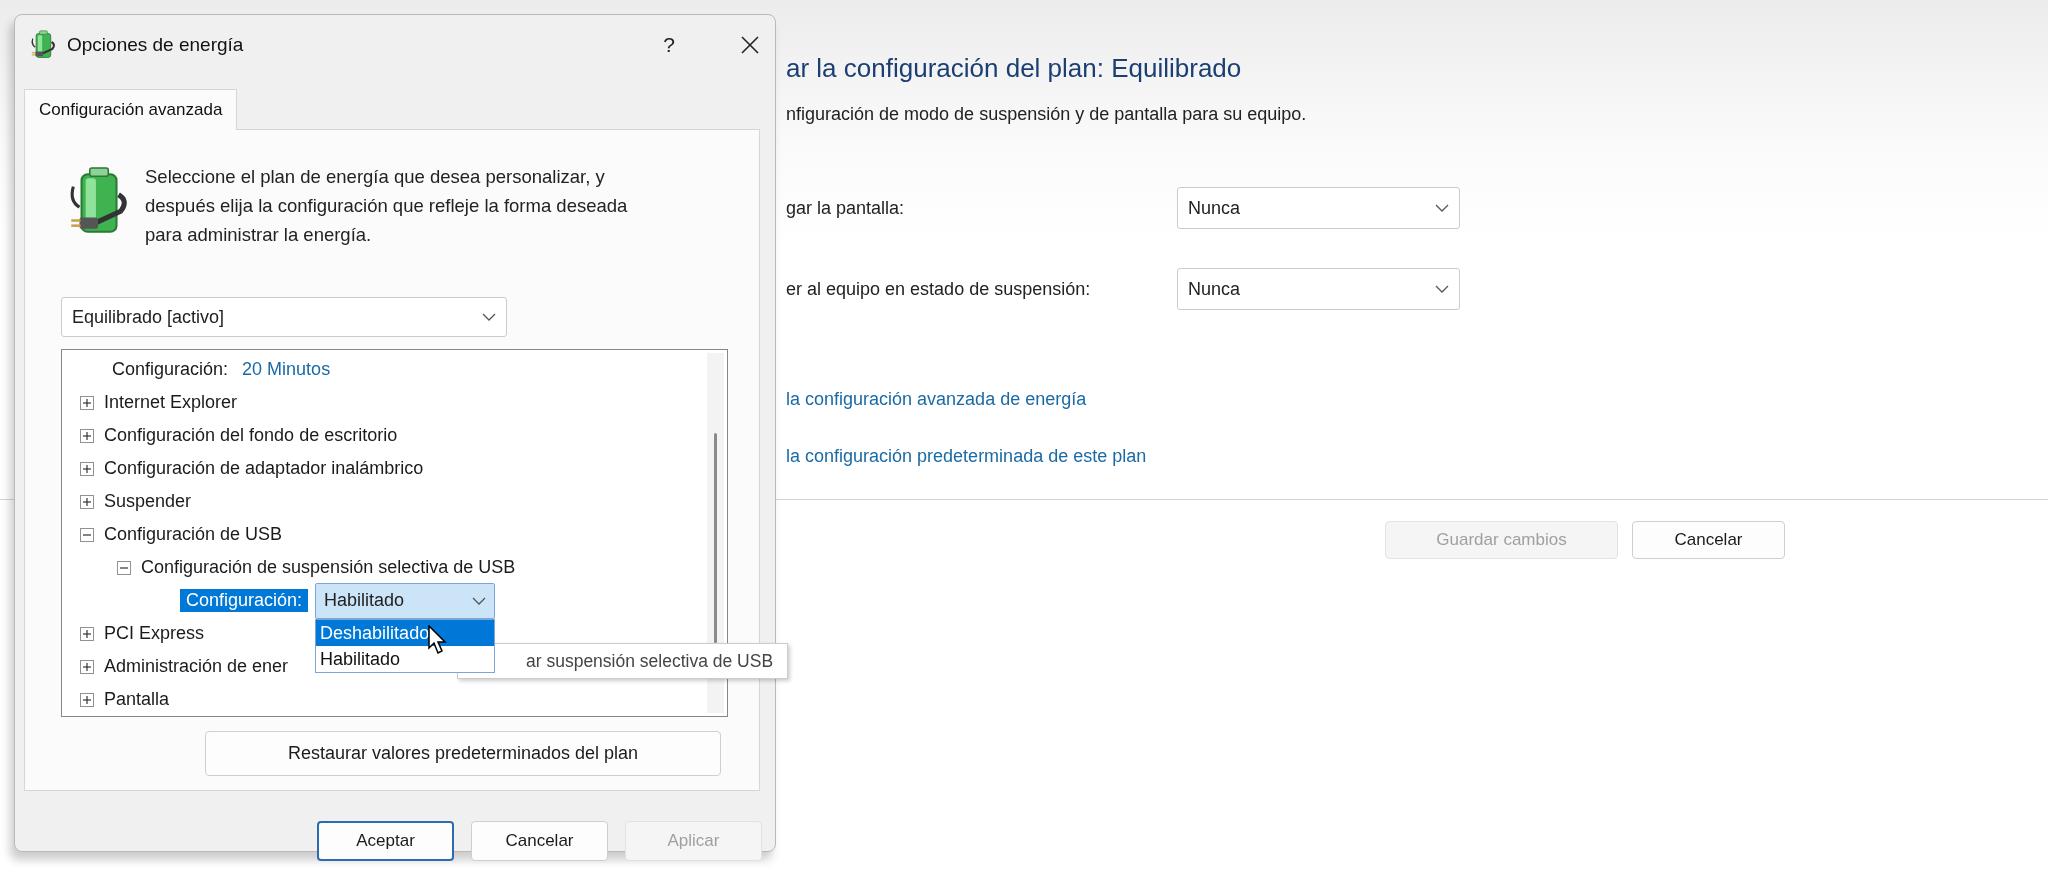 This screenshot has width=2048, height=893. What do you see at coordinates (131, 109) in the screenshot?
I see `tab: Configuración avanzada` at bounding box center [131, 109].